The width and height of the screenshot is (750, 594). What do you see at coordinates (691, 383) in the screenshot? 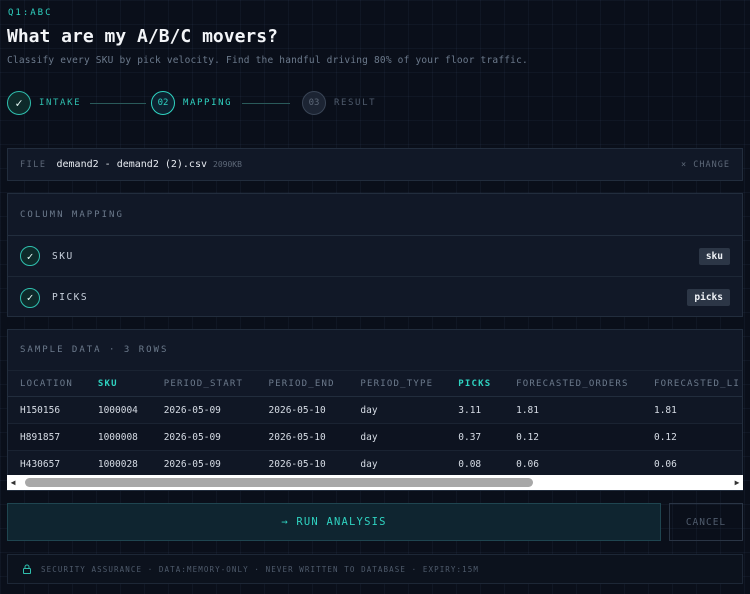
I see `column-header: FORECASTED_LI` at bounding box center [691, 383].